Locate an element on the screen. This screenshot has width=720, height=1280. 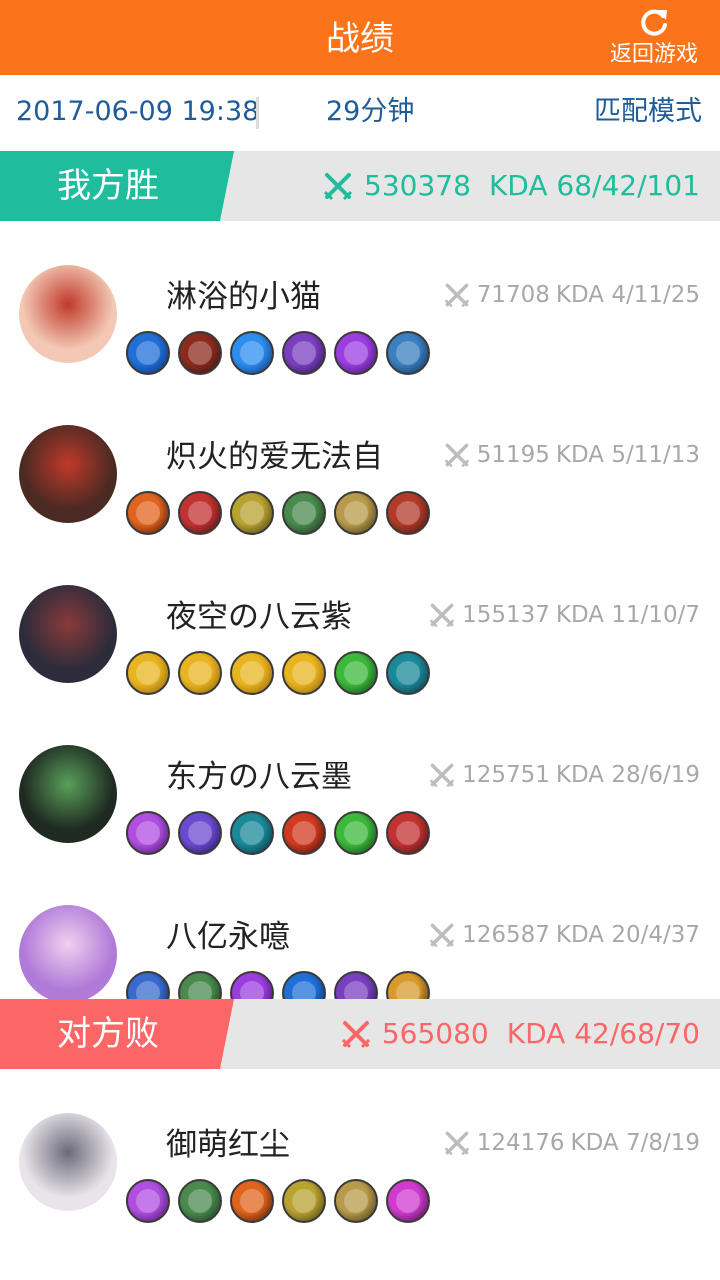
red-ring-item is located at coordinates (408, 513).